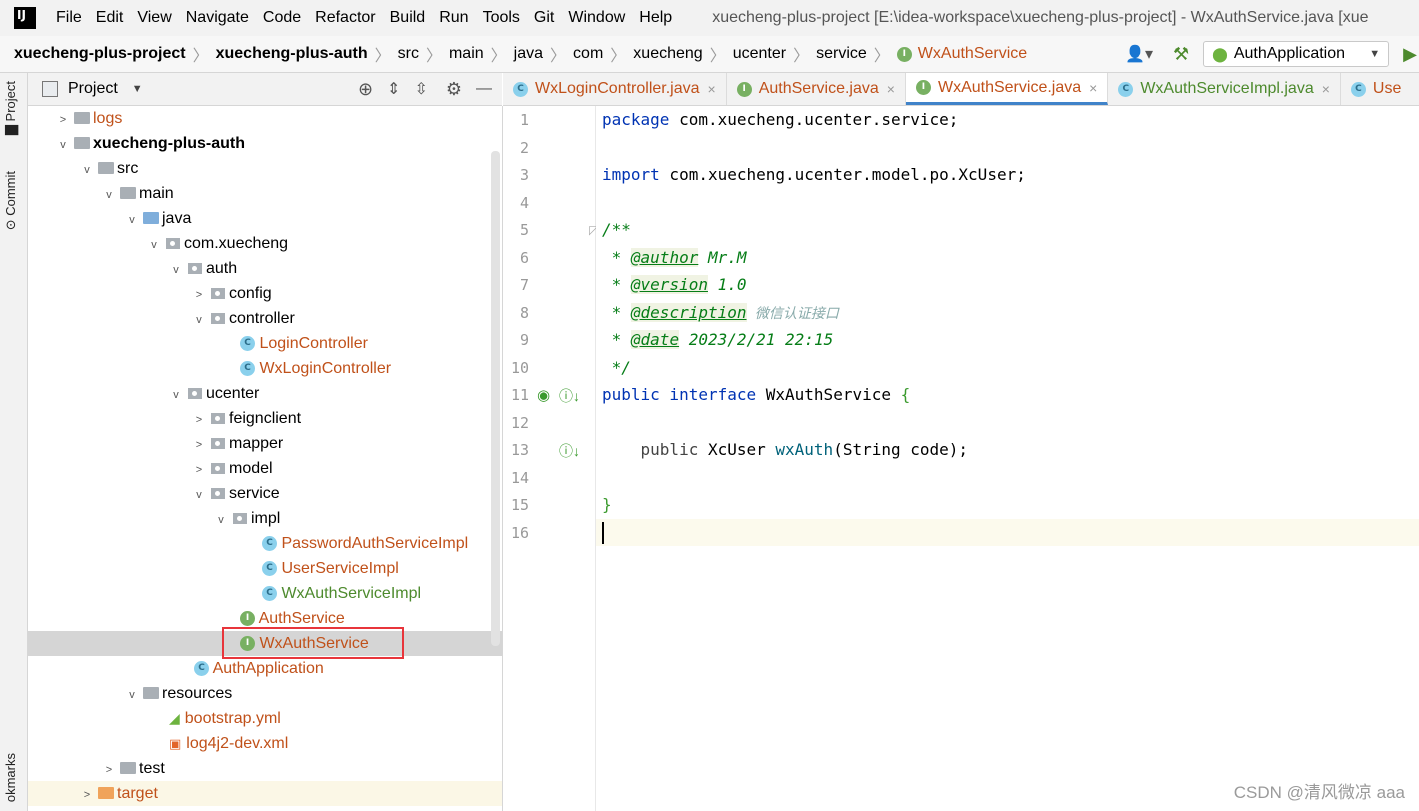  What do you see at coordinates (265, 193) in the screenshot?
I see `tree-node-main: v main` at bounding box center [265, 193].